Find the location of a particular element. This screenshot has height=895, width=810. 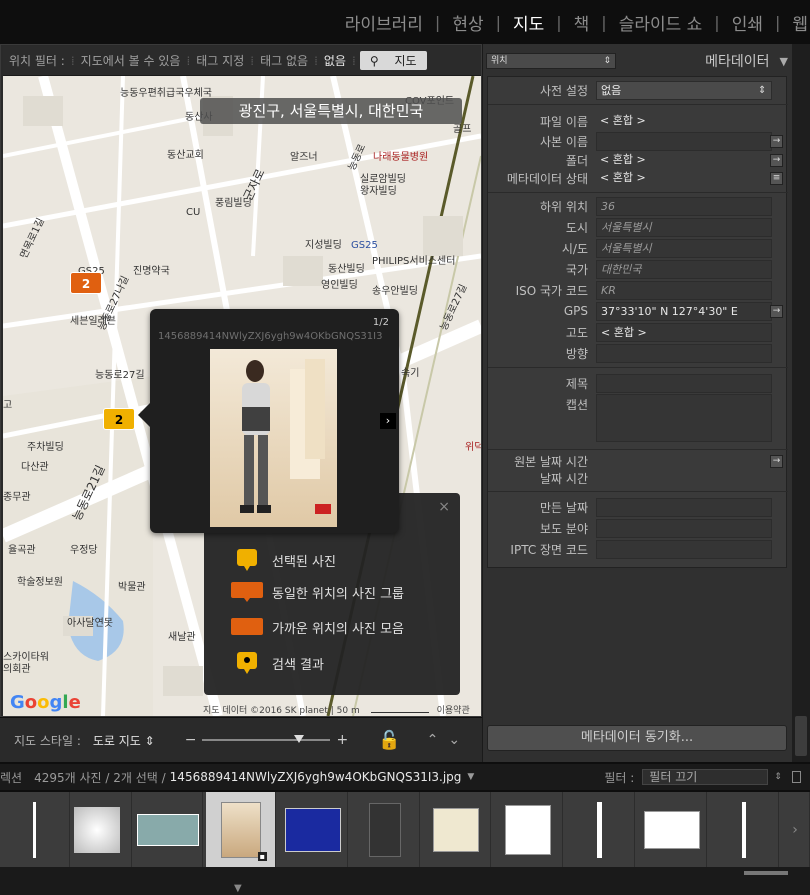

resize-handle is located at coordinates (766, 873).